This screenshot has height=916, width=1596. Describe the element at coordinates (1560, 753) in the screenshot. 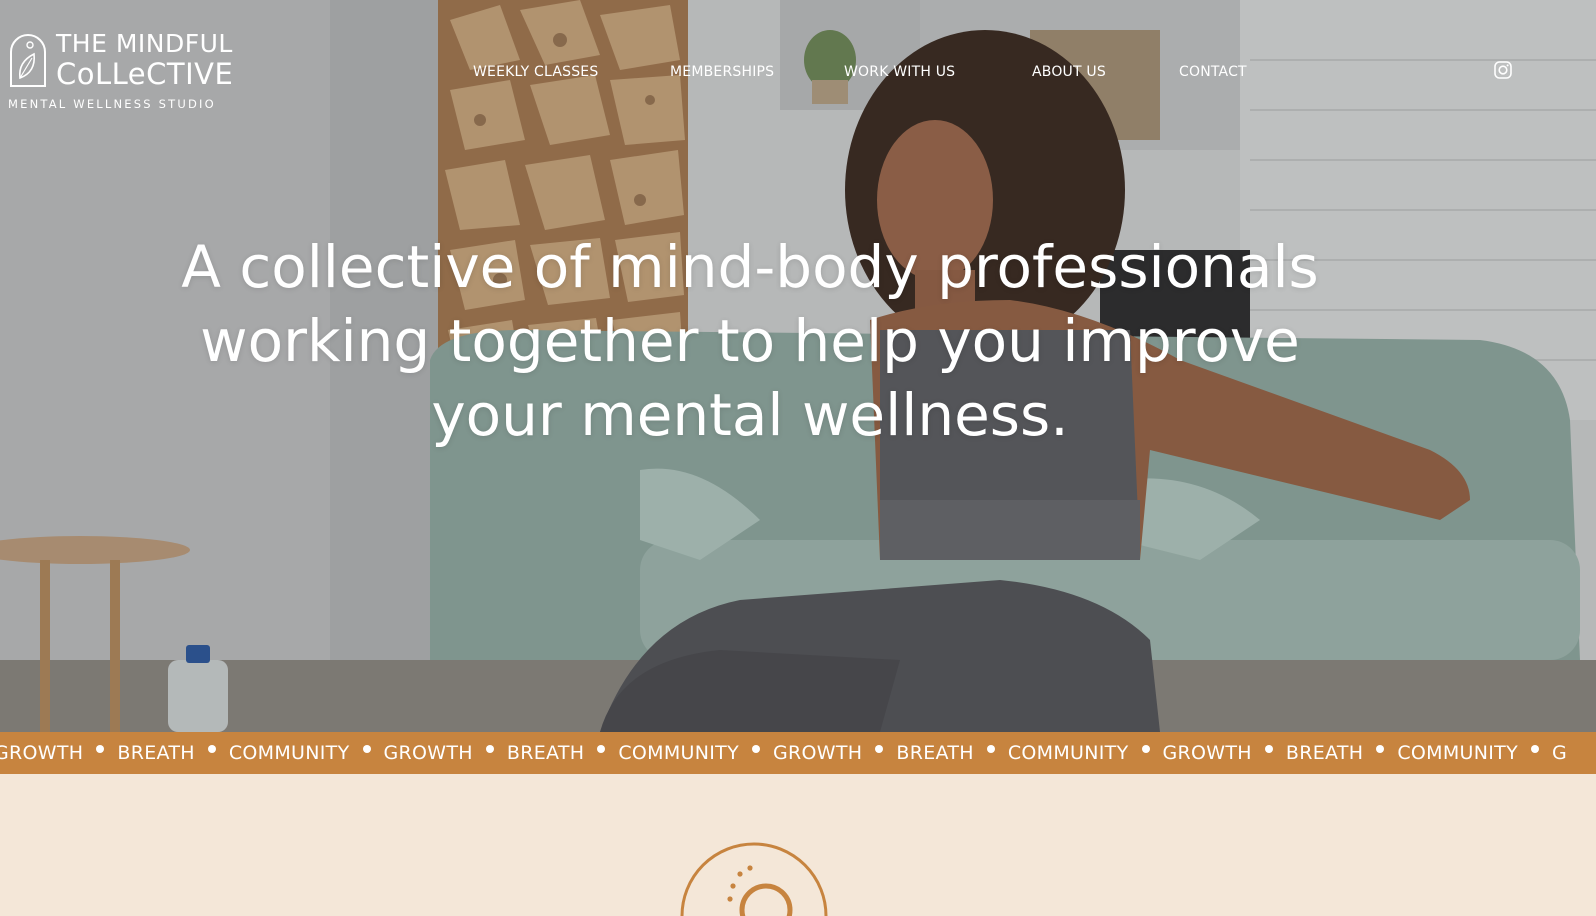

I see `marquee-word: G` at that location.